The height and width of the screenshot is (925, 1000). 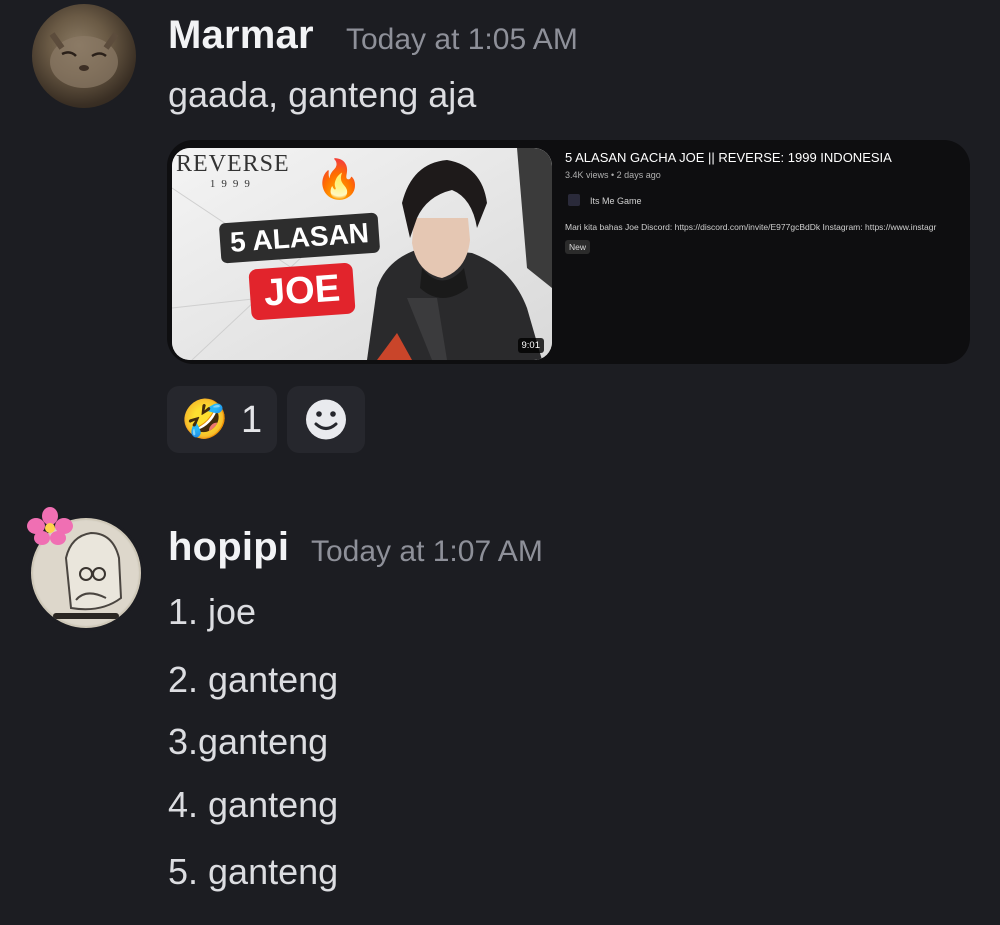 What do you see at coordinates (302, 291) in the screenshot?
I see `joe-banner: JOE` at bounding box center [302, 291].